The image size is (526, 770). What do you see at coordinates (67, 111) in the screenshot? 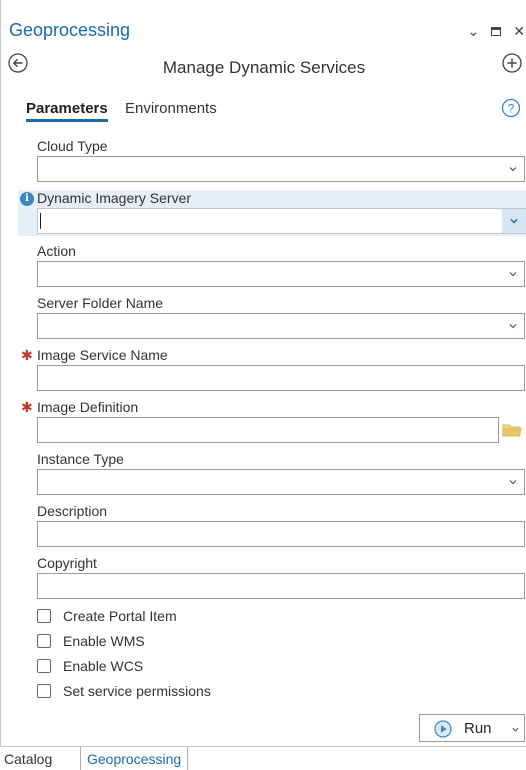
I see `tab-parameters: Parameters` at bounding box center [67, 111].